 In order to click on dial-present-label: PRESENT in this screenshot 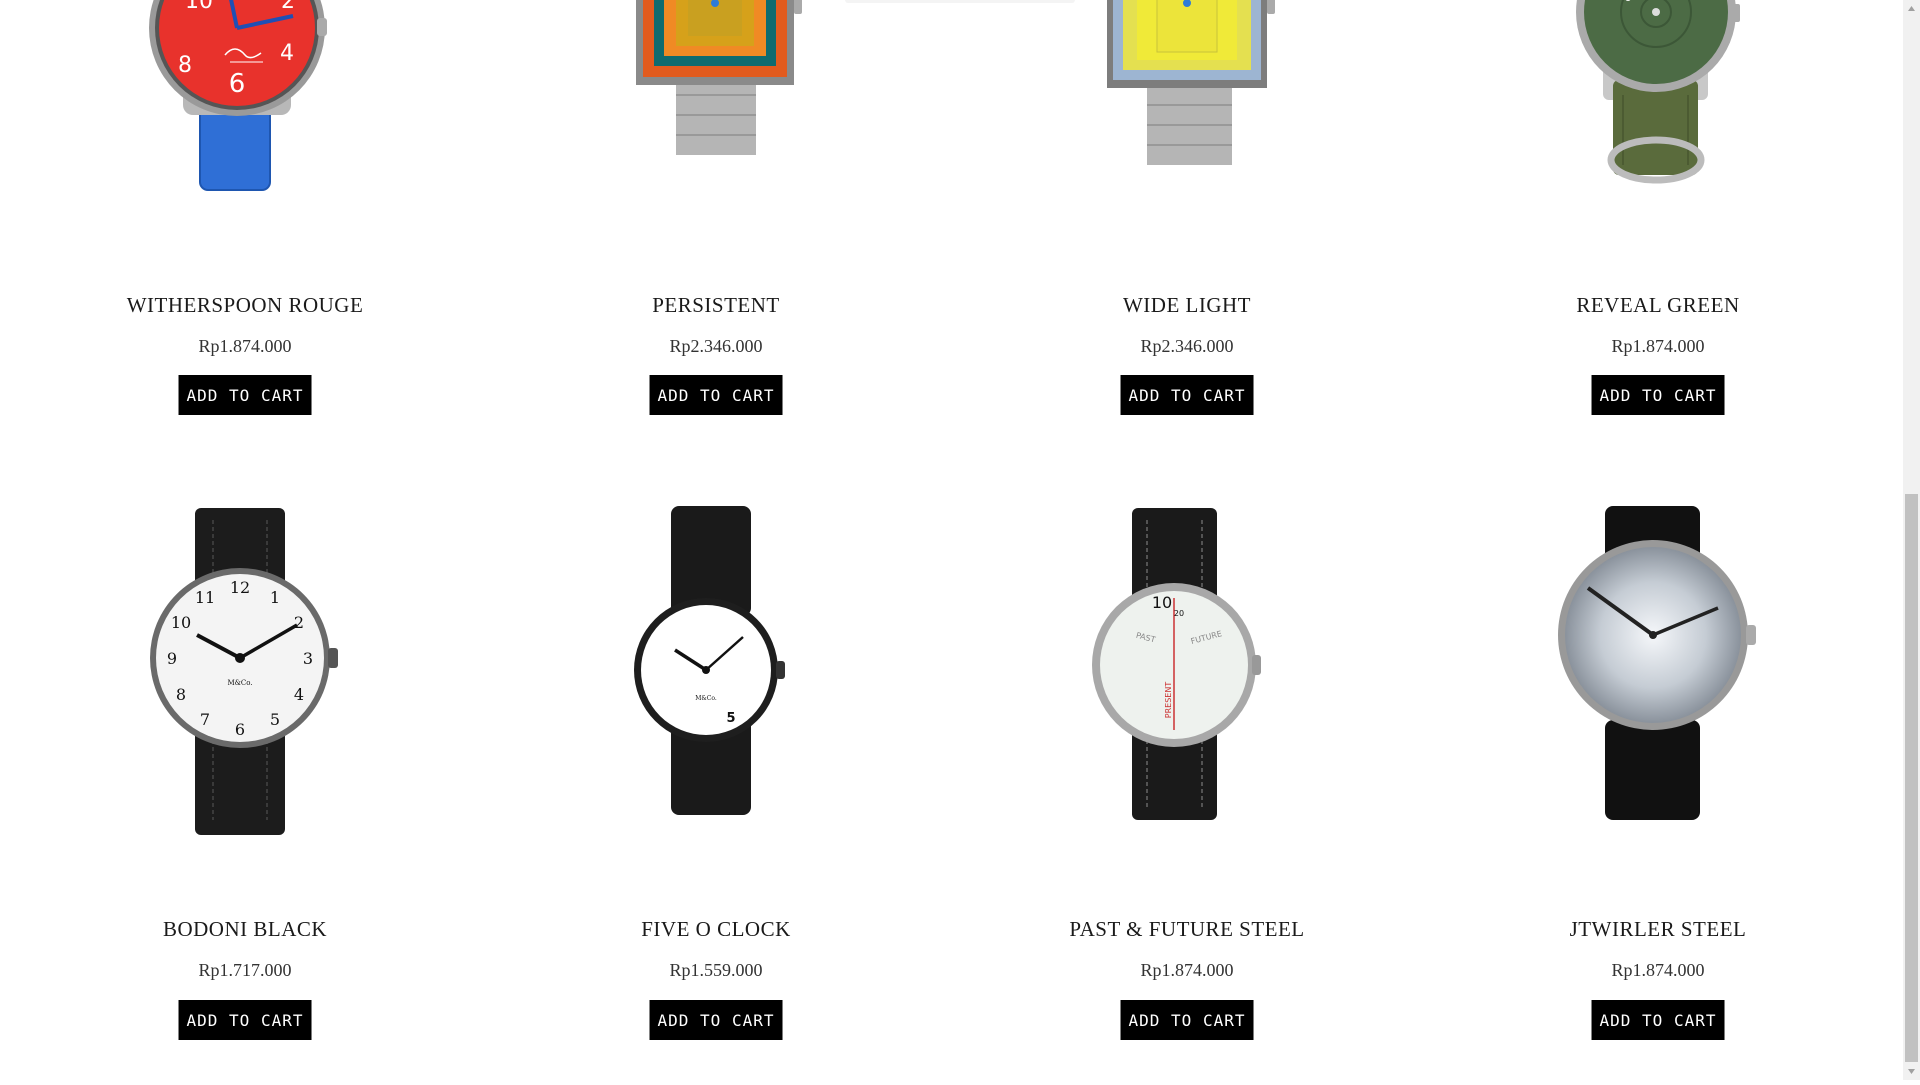, I will do `click(1168, 700)`.